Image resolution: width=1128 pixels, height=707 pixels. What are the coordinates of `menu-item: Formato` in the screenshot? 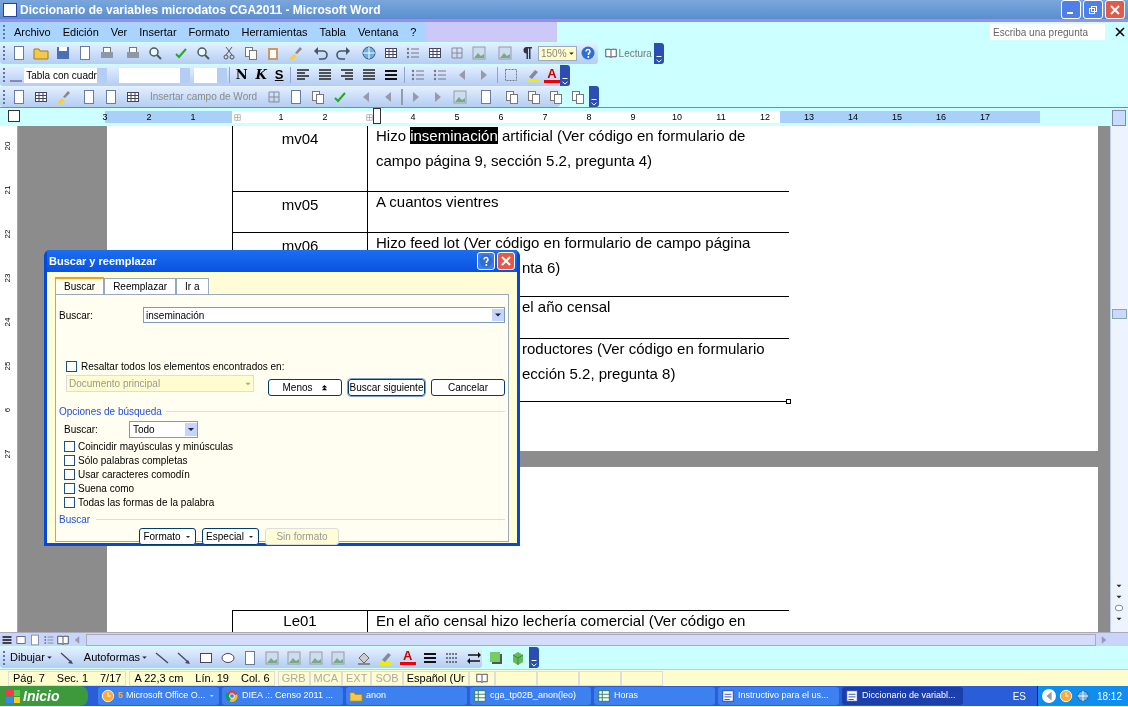 It's located at (209, 32).